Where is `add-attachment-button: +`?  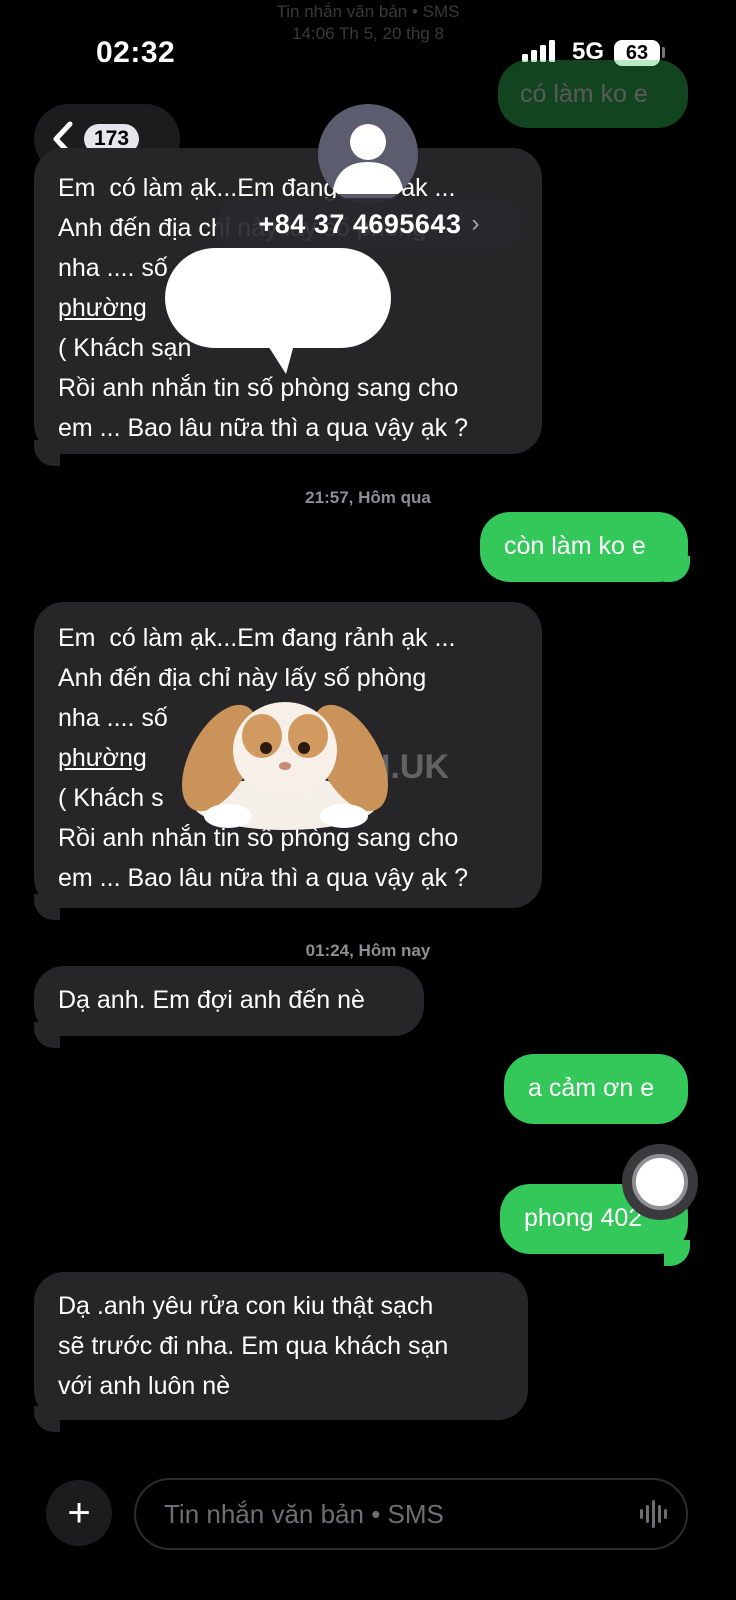
add-attachment-button: + is located at coordinates (79, 1513).